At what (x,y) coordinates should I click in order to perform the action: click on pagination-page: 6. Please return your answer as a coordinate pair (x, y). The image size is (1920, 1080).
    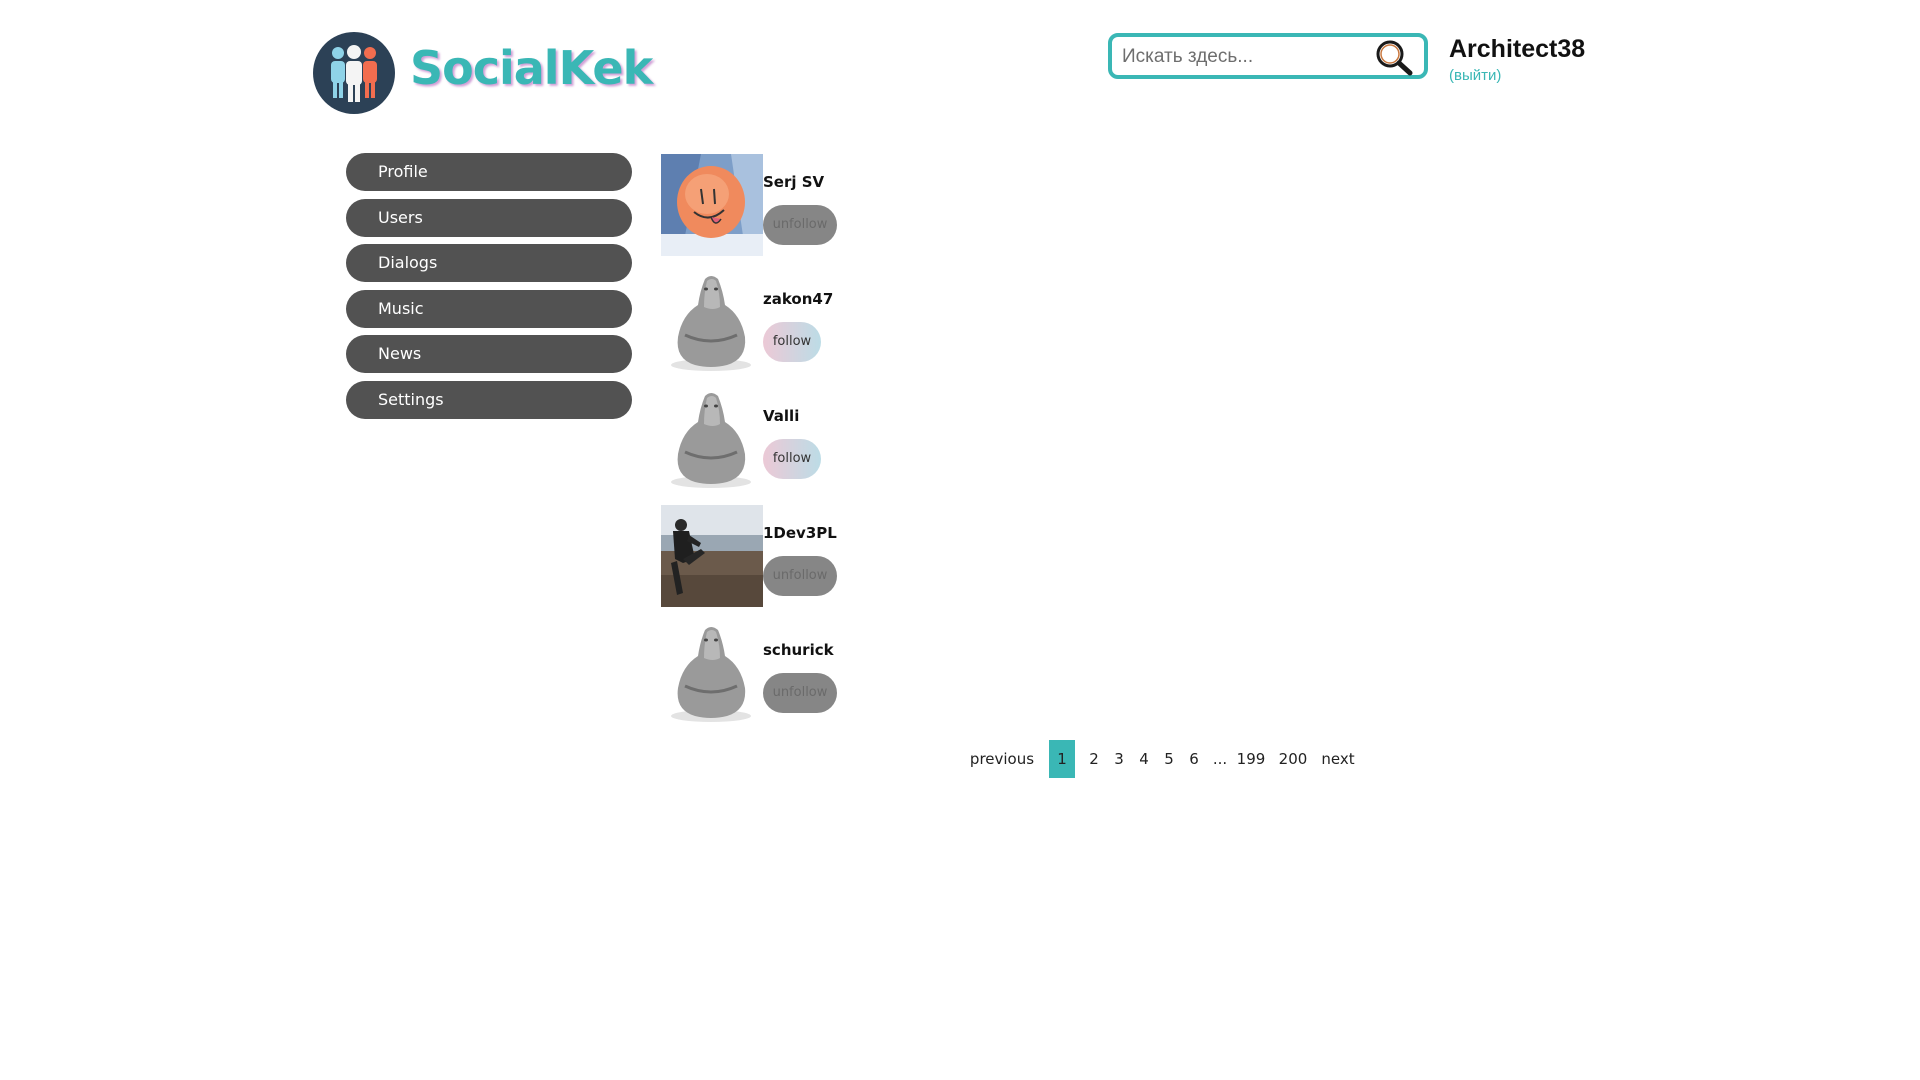
    Looking at the image, I should click on (1194, 759).